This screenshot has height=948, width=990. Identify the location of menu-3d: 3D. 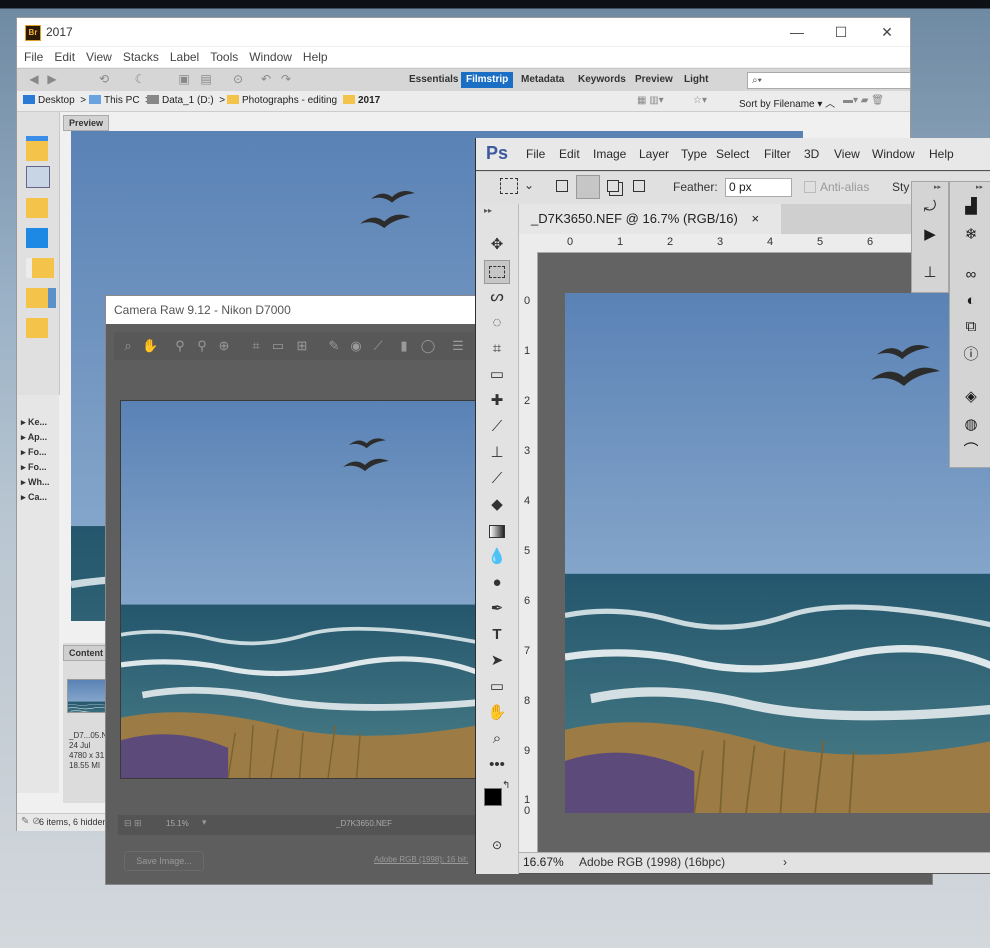
(811, 154).